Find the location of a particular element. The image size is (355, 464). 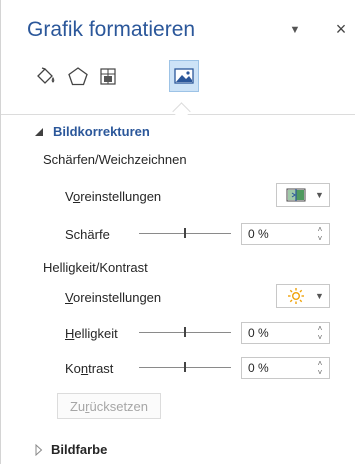

contrast-value: 0 % is located at coordinates (258, 368).